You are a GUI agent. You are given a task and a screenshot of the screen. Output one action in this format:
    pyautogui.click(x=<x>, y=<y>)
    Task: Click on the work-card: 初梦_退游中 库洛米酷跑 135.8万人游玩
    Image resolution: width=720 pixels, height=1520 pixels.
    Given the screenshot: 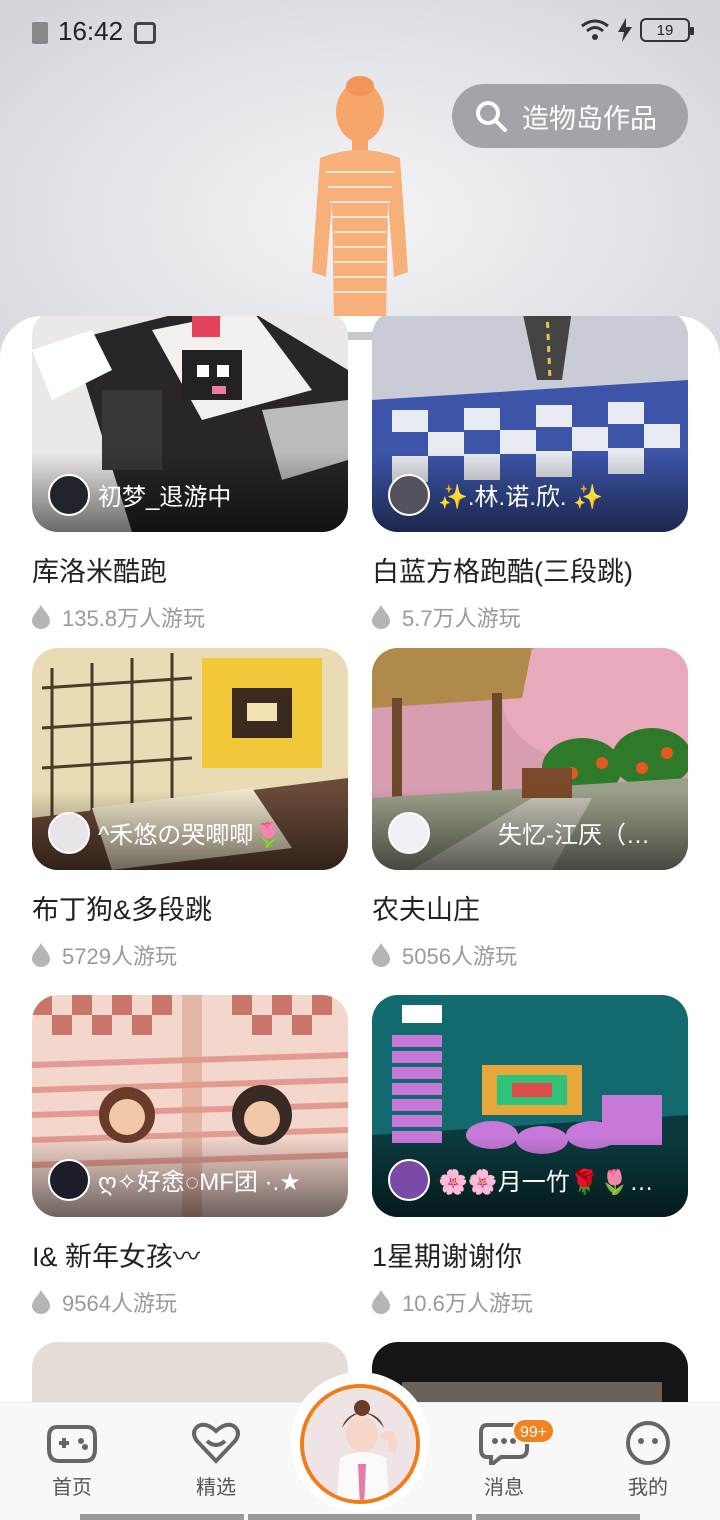 What is the action you would take?
    pyautogui.click(x=190, y=474)
    